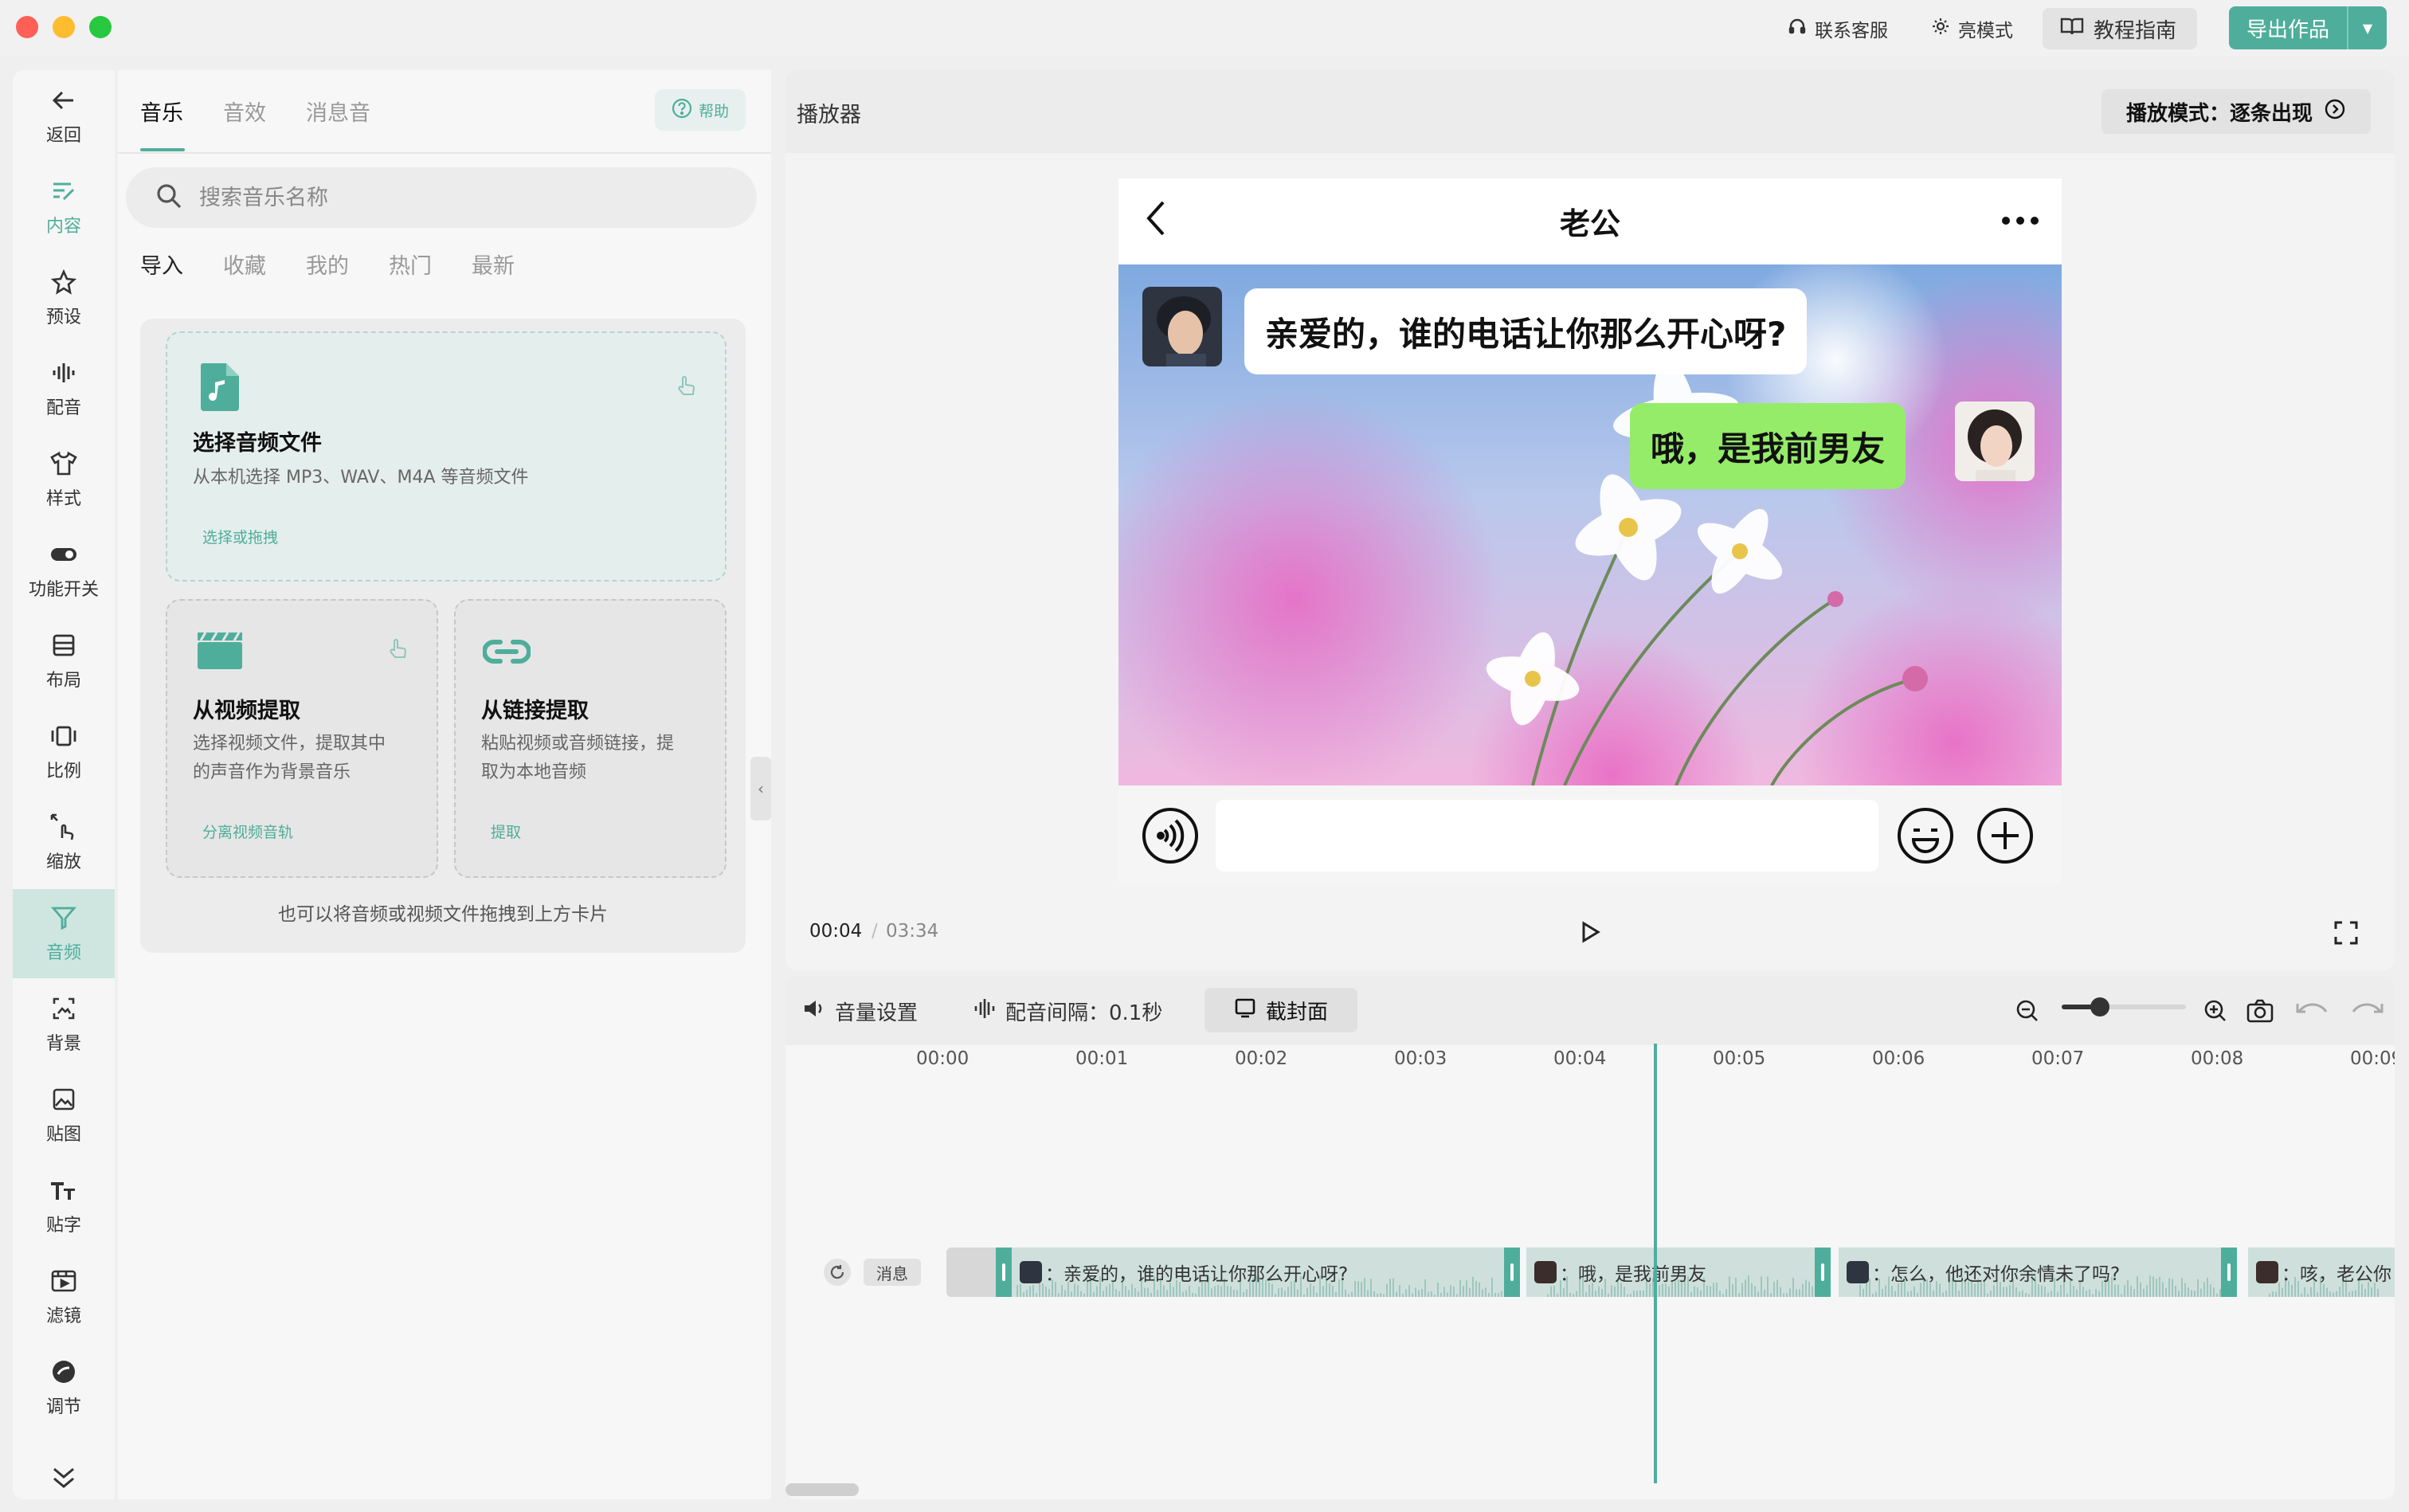 The height and width of the screenshot is (1512, 2409). Describe the element at coordinates (2367, 1012) in the screenshot. I see `redo-icon` at that location.